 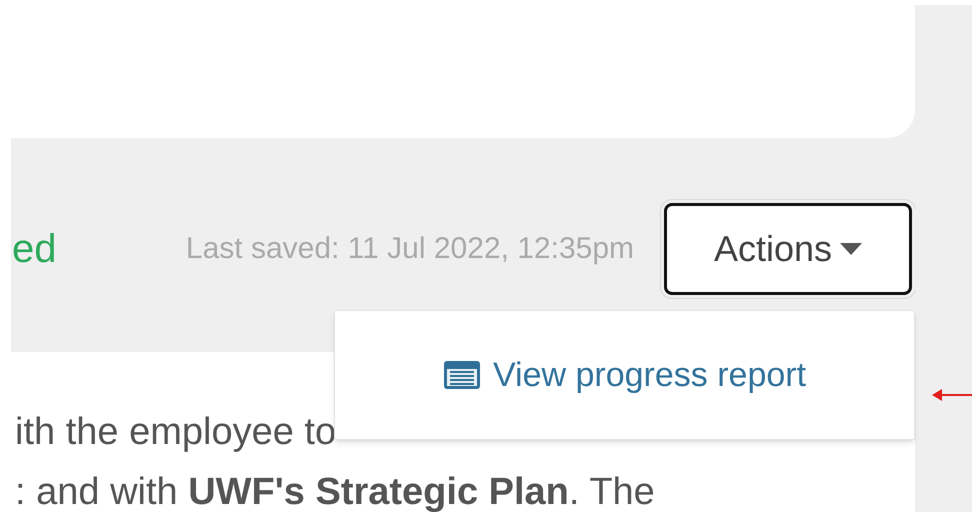 I want to click on list-icon, so click(x=461, y=375).